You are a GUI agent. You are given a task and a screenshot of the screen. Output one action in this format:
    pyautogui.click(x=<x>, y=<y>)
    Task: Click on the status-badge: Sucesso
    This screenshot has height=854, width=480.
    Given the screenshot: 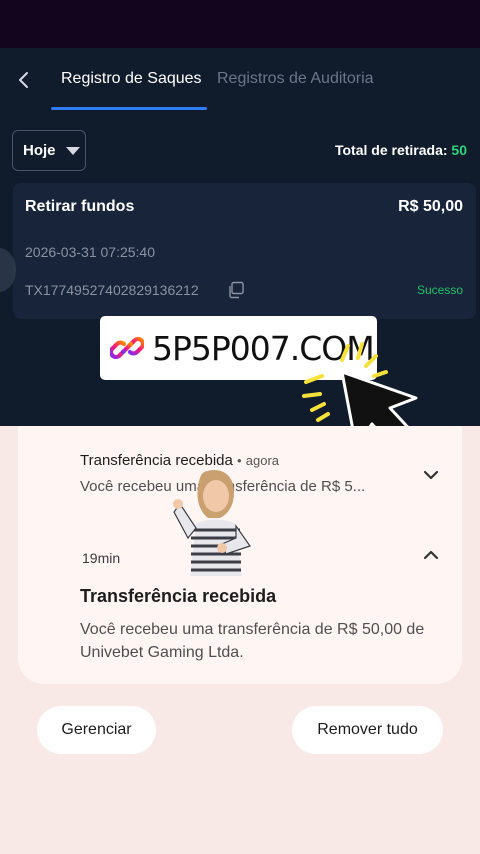 What is the action you would take?
    pyautogui.click(x=439, y=290)
    